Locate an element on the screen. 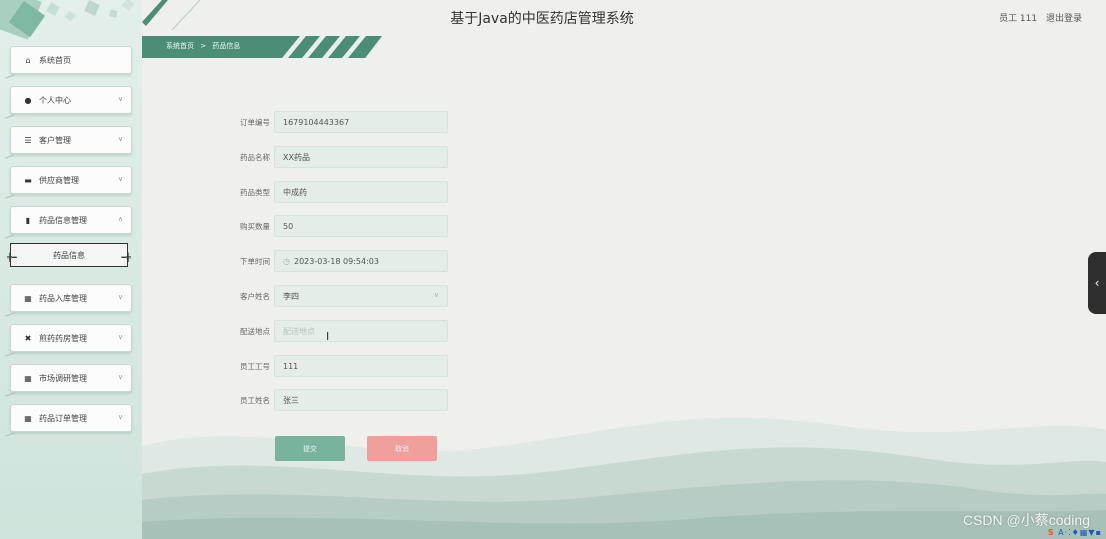 This screenshot has width=1106, height=539. quantity-input is located at coordinates (361, 226).